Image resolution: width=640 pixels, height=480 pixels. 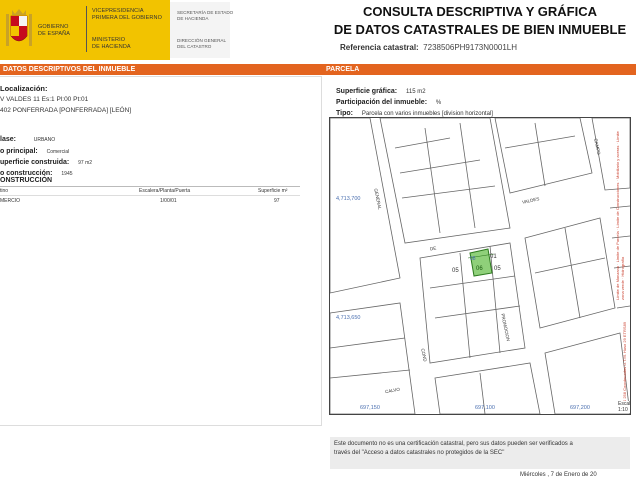 What do you see at coordinates (26, 180) in the screenshot?
I see `construccion-title: ONSTRUCCIÓN` at bounding box center [26, 180].